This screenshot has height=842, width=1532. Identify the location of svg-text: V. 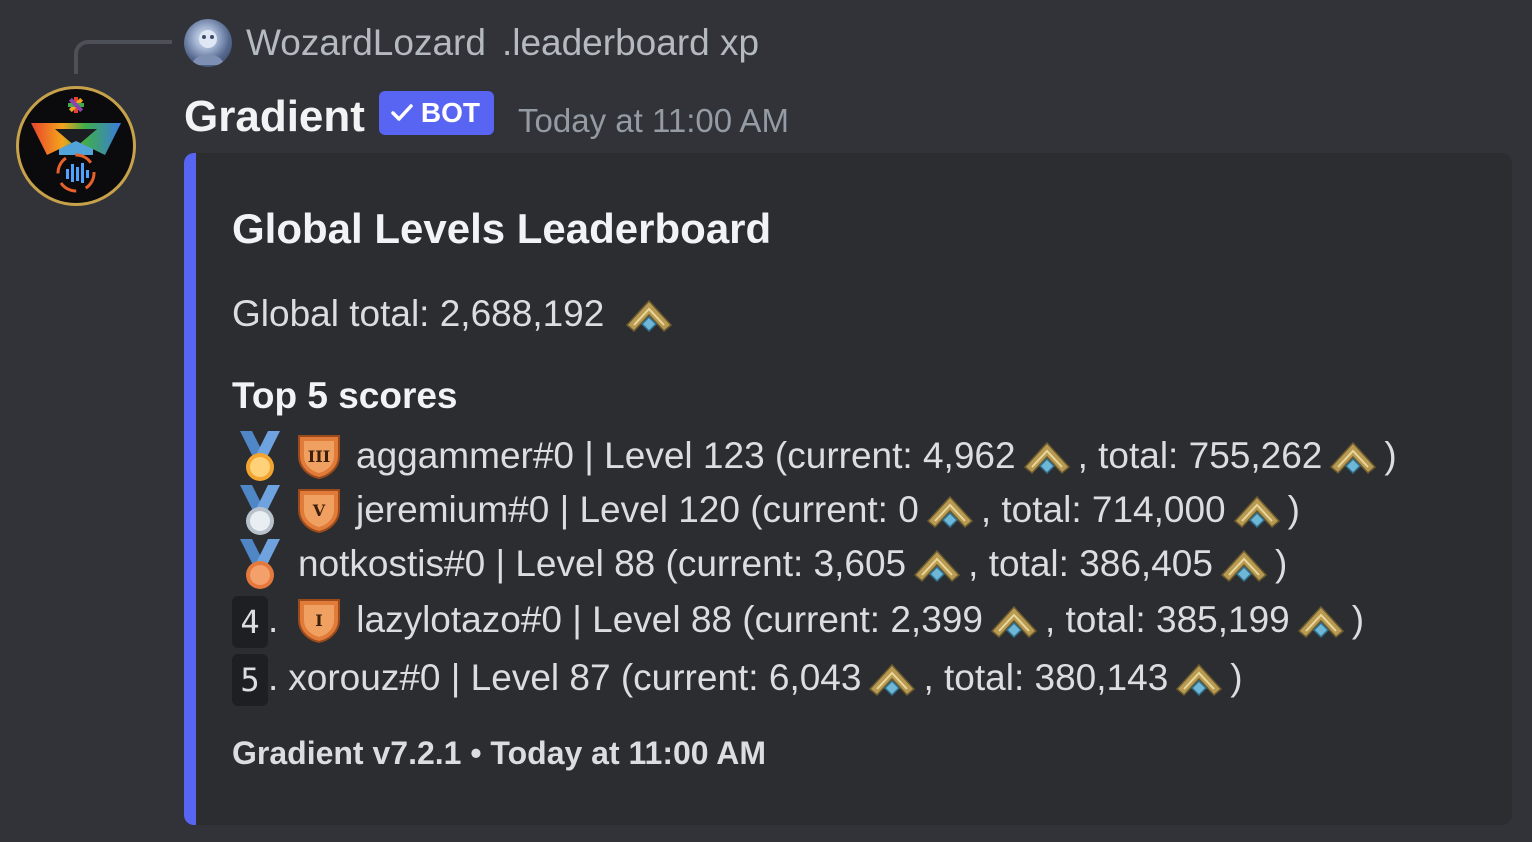
(319, 510).